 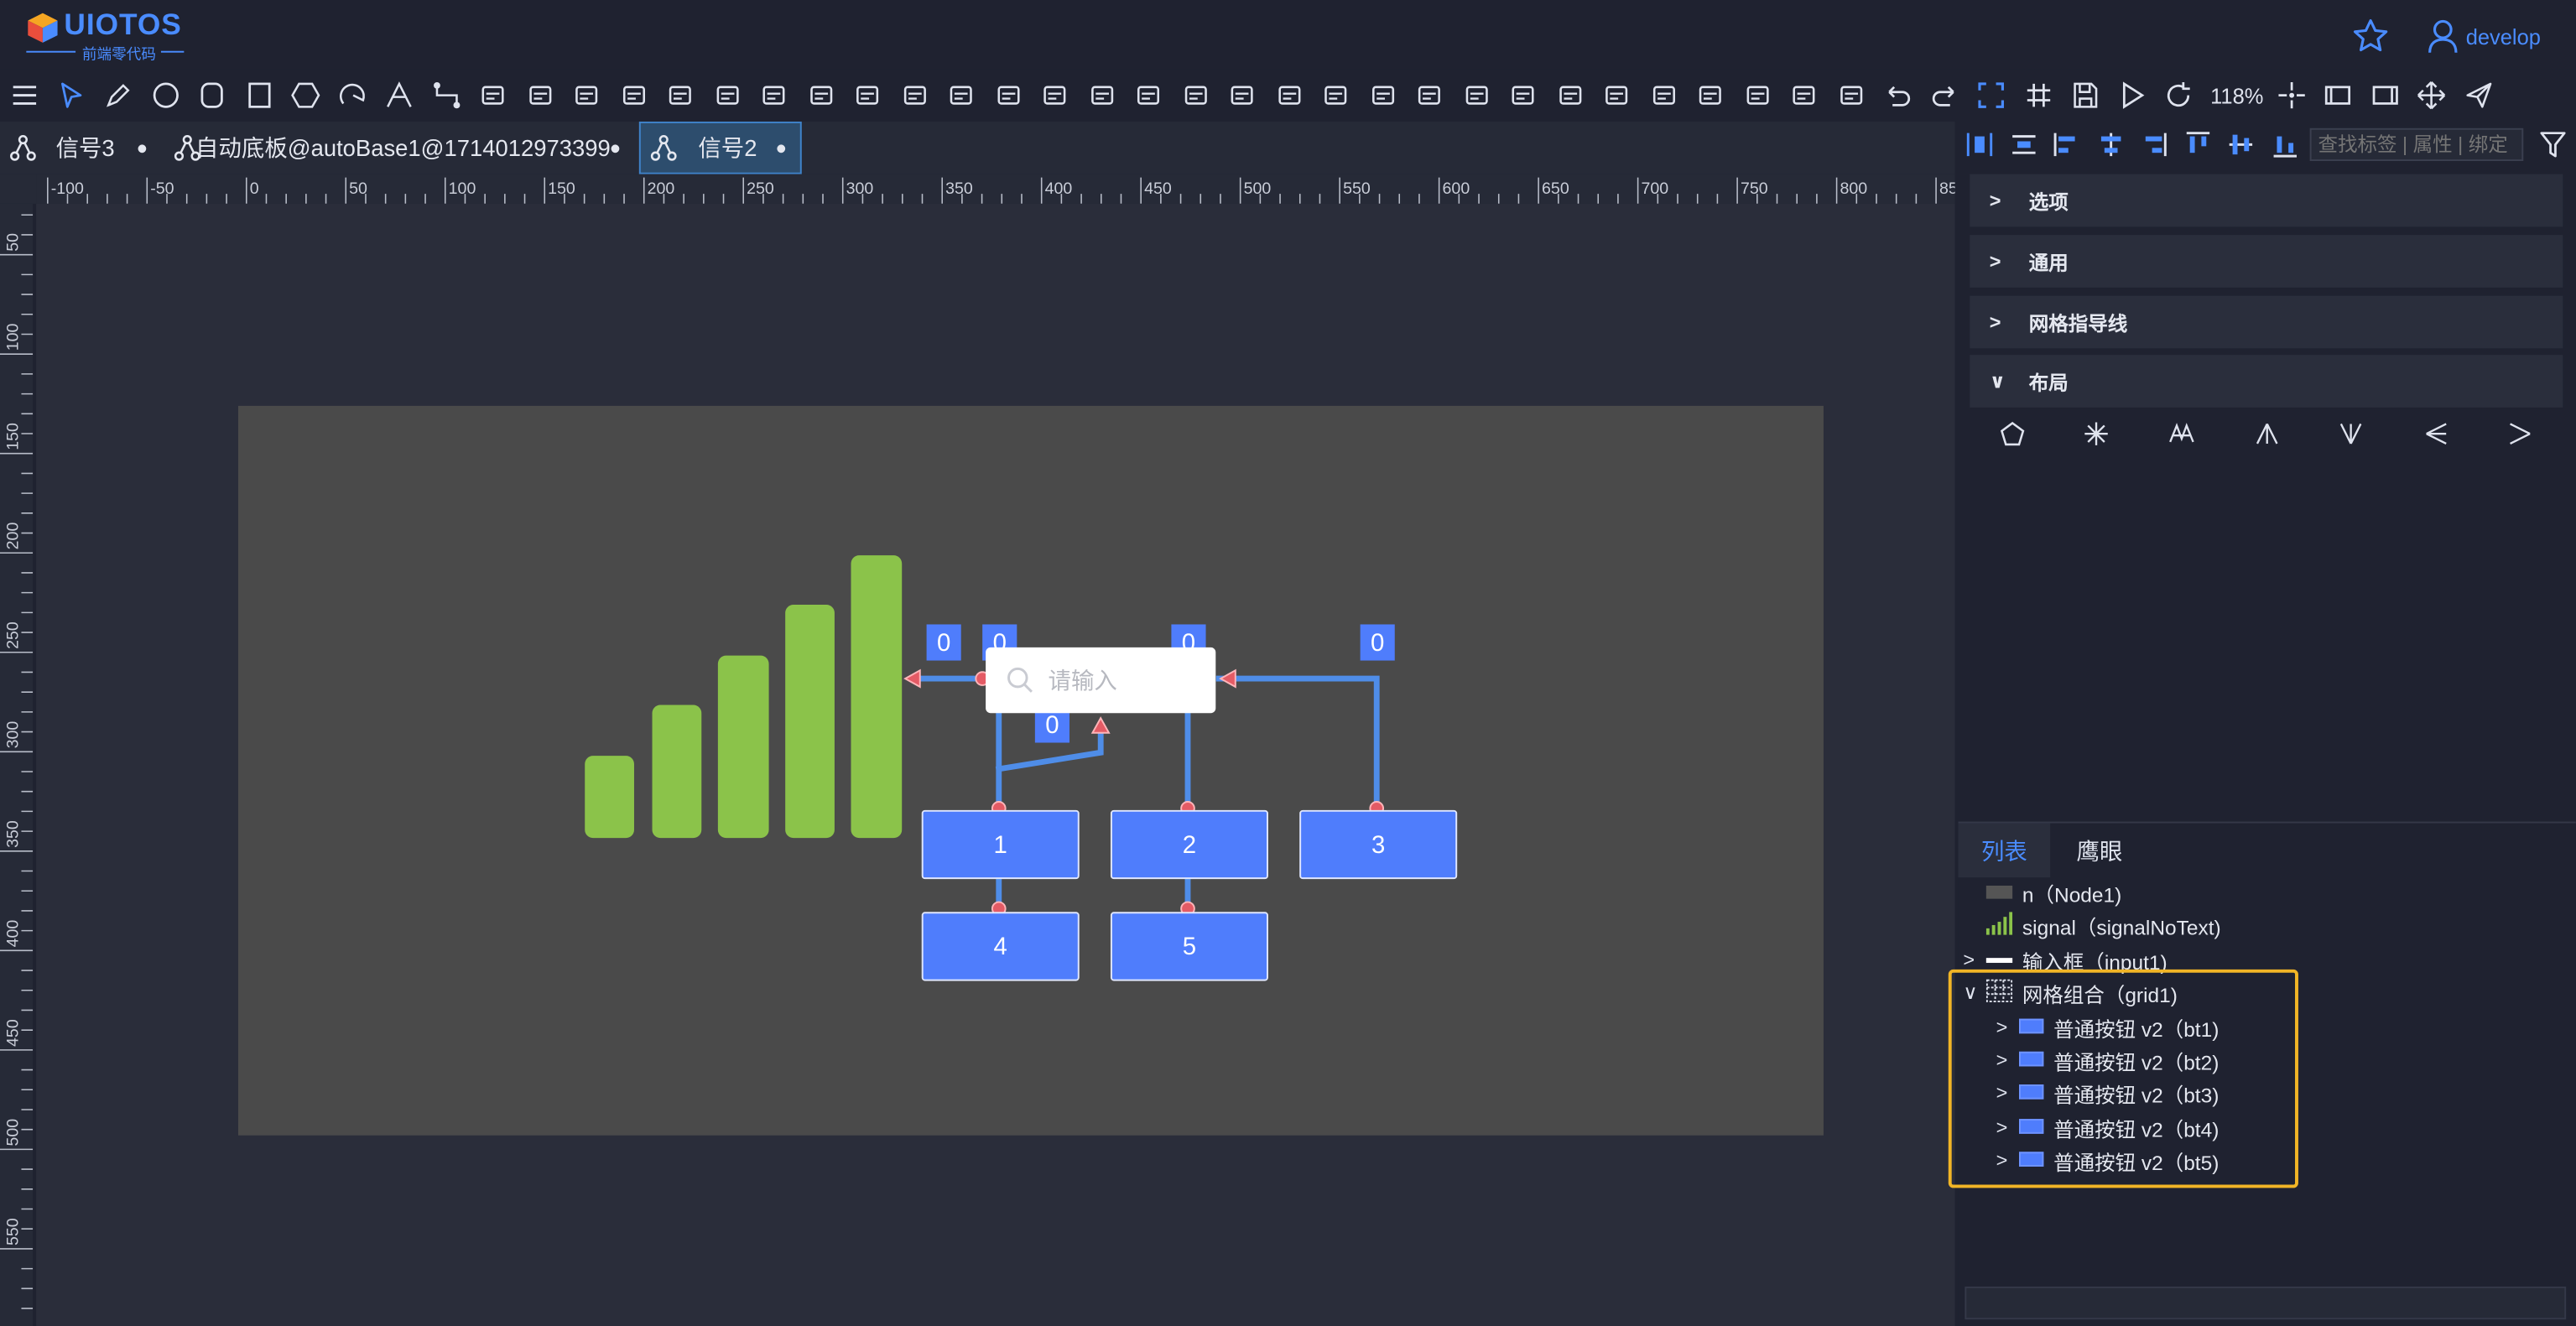 I want to click on label-icon, so click(x=1102, y=95).